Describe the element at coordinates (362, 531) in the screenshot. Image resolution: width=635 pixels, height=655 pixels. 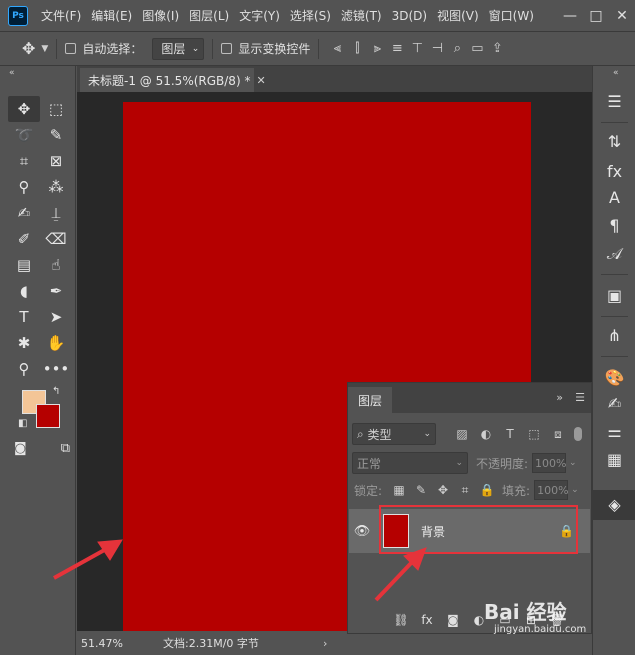
I see `eye-icon: 👁` at that location.